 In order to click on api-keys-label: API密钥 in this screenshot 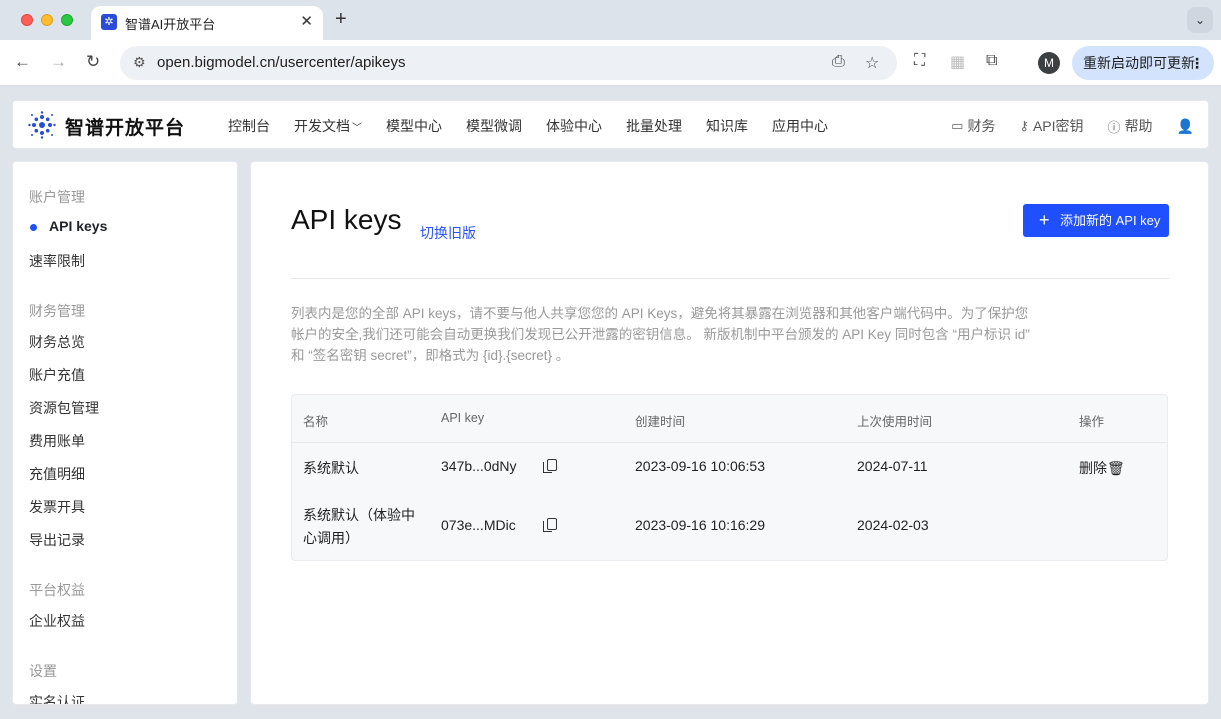, I will do `click(1058, 126)`.